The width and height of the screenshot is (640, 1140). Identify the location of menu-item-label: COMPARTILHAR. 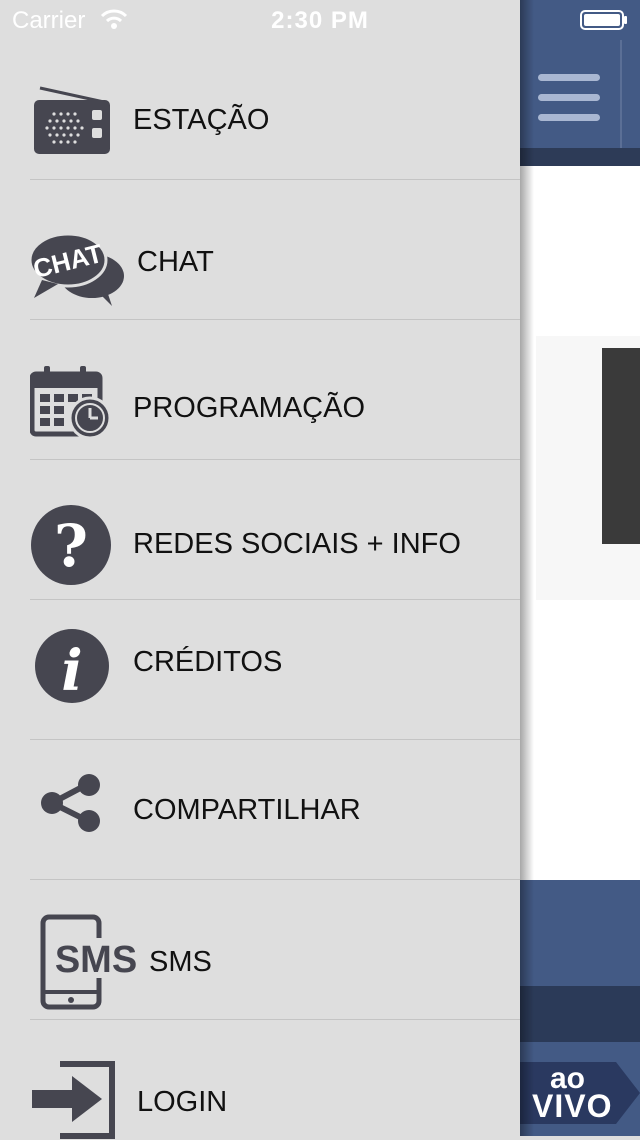
(247, 810).